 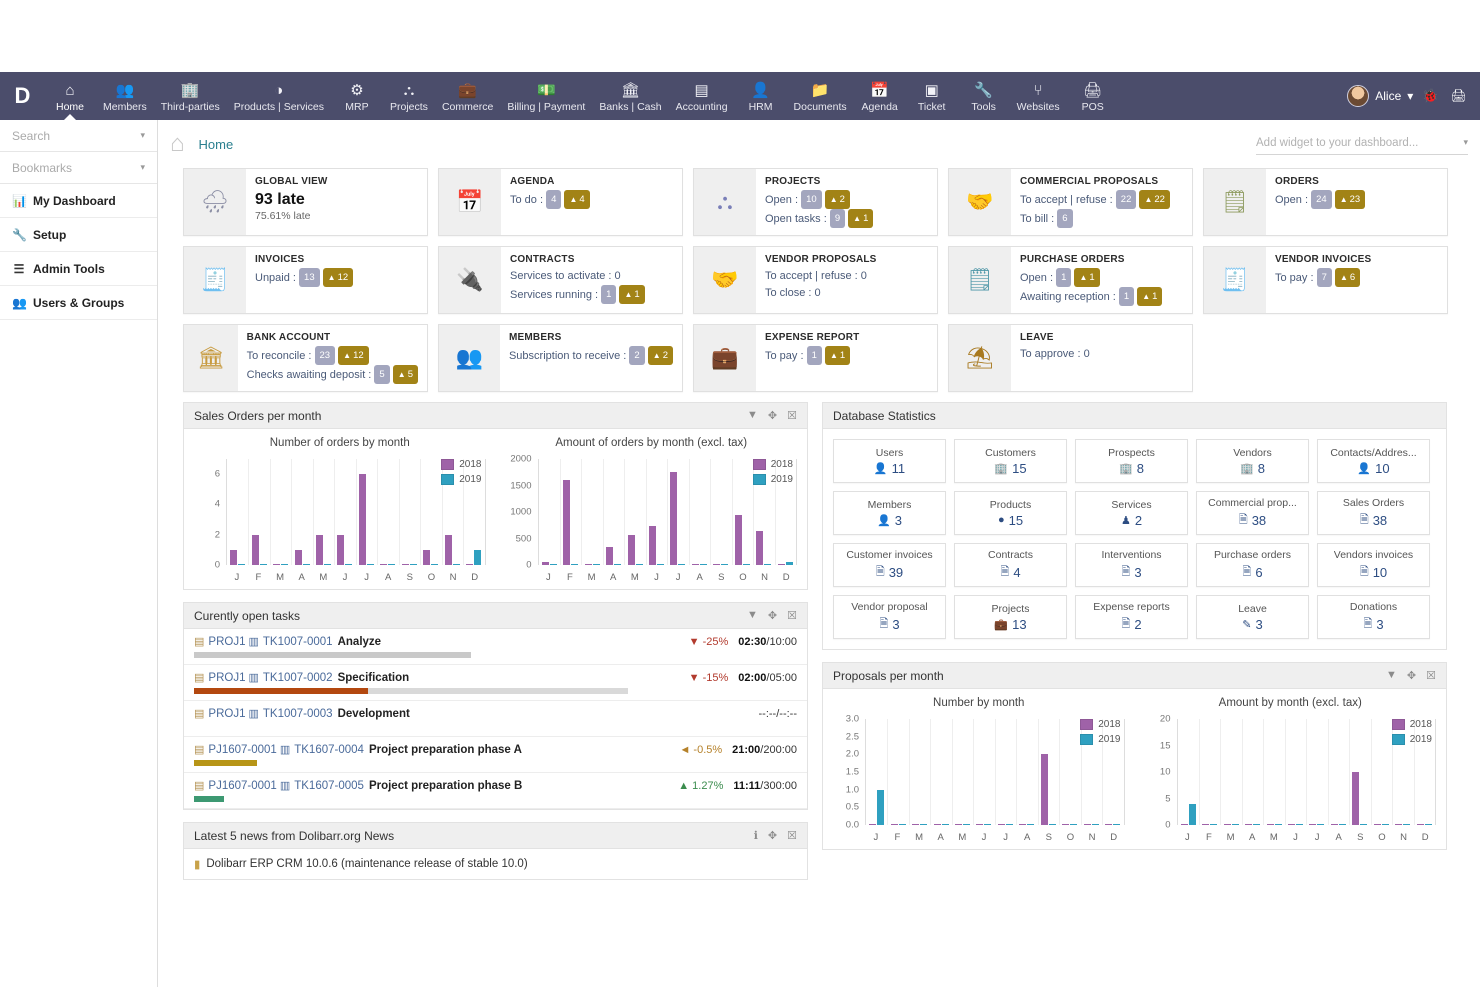 What do you see at coordinates (1373, 565) in the screenshot?
I see `stat-vendors-invoices: Vendors invoices 🗎 10` at bounding box center [1373, 565].